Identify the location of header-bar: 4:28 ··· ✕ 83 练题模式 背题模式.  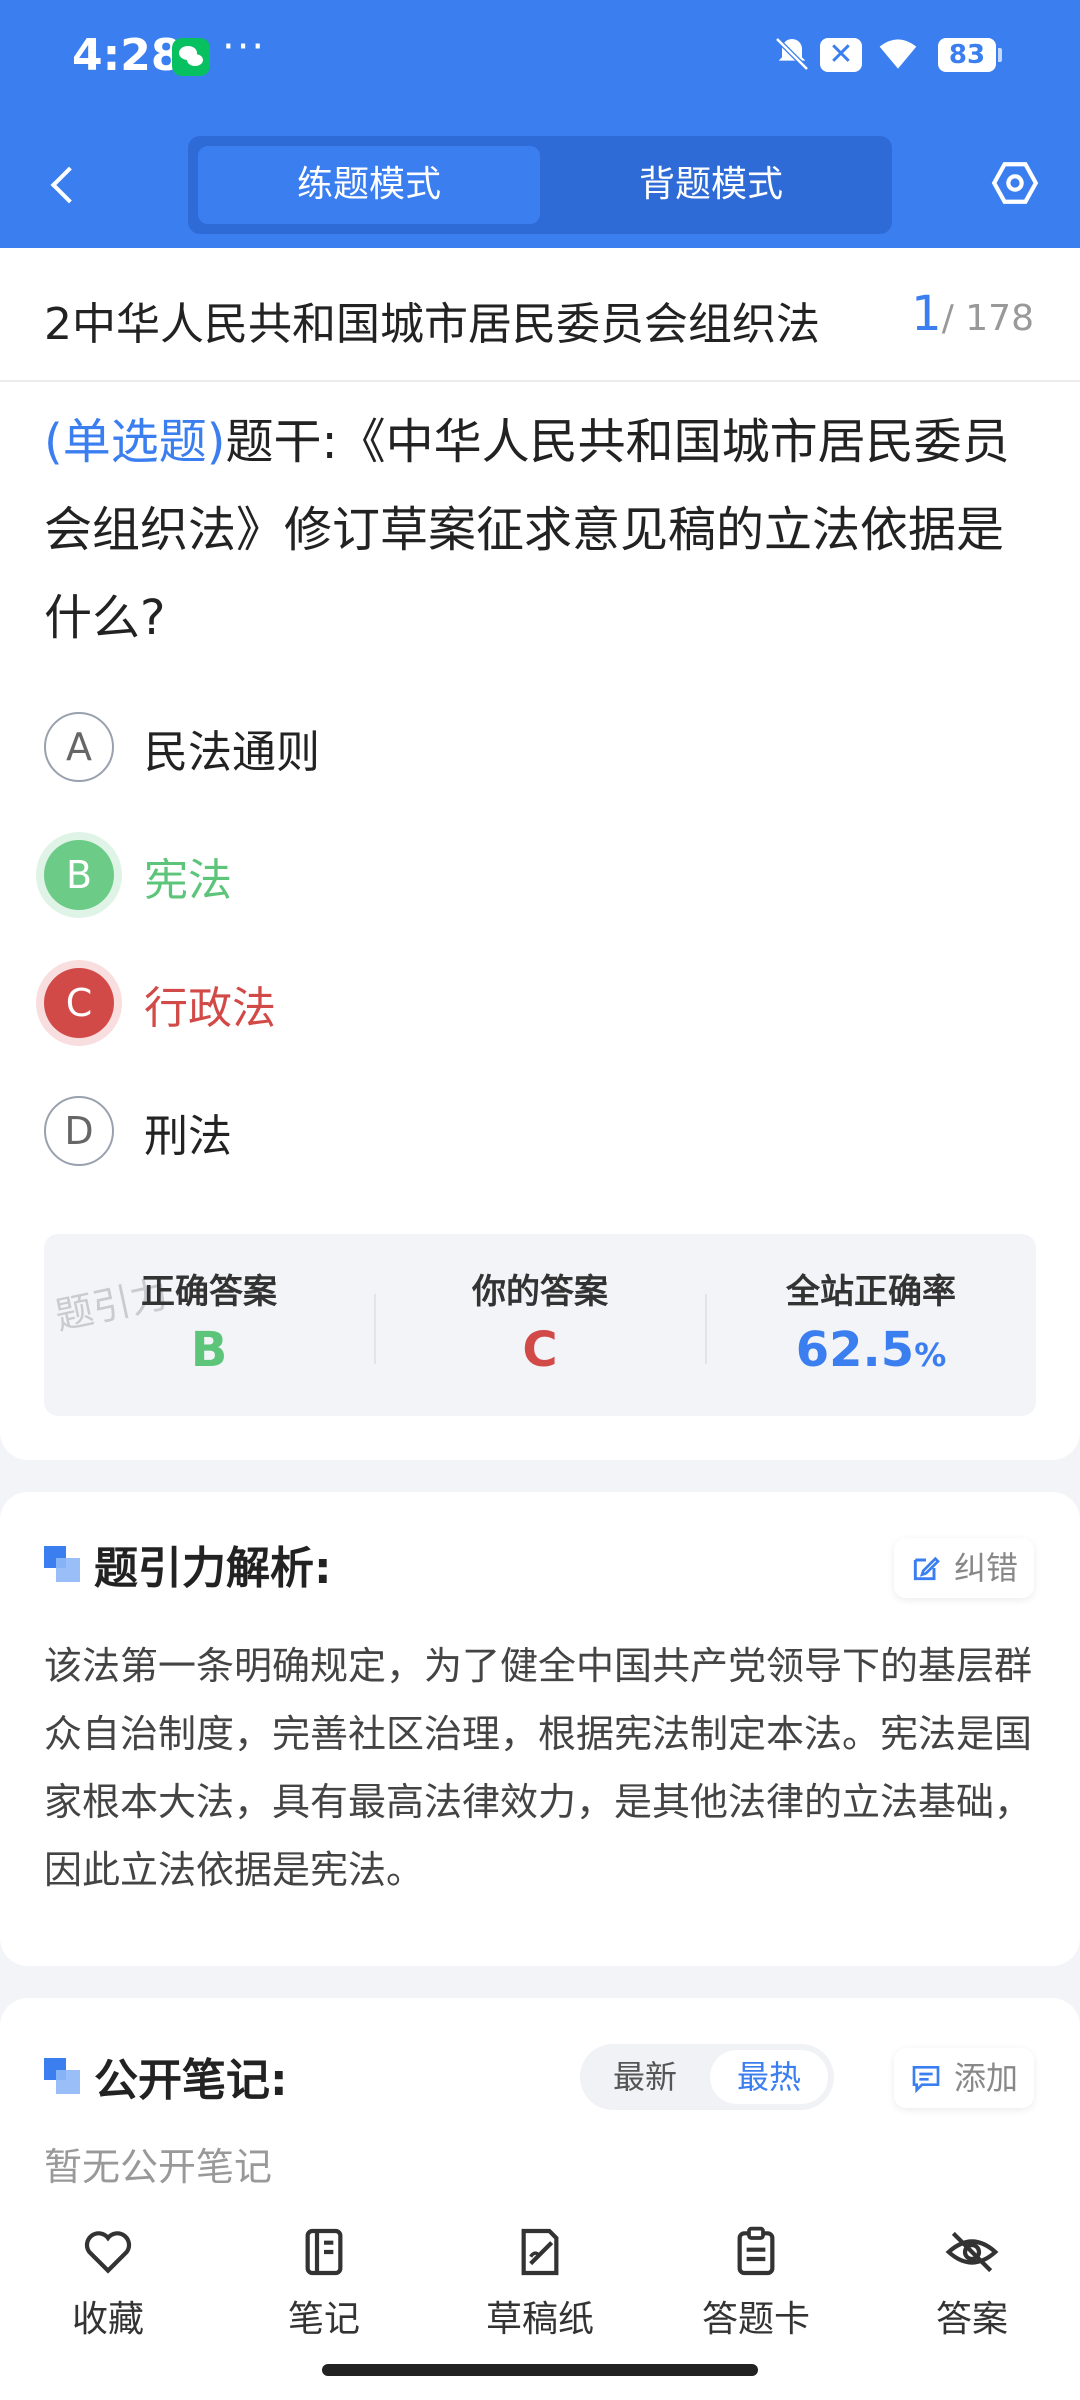
(540, 124).